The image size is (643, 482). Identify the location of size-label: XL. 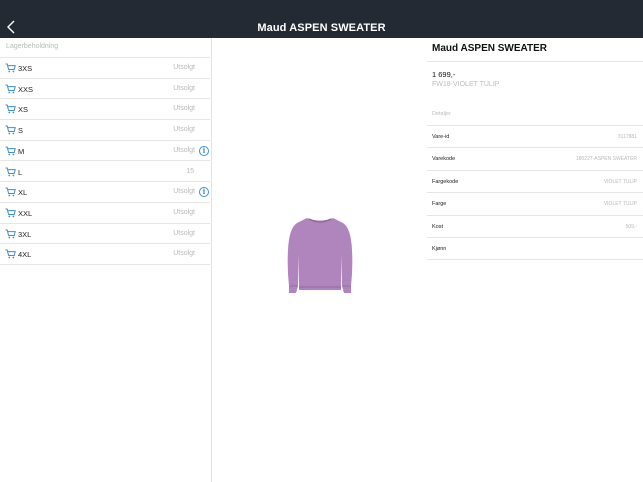
(23, 193).